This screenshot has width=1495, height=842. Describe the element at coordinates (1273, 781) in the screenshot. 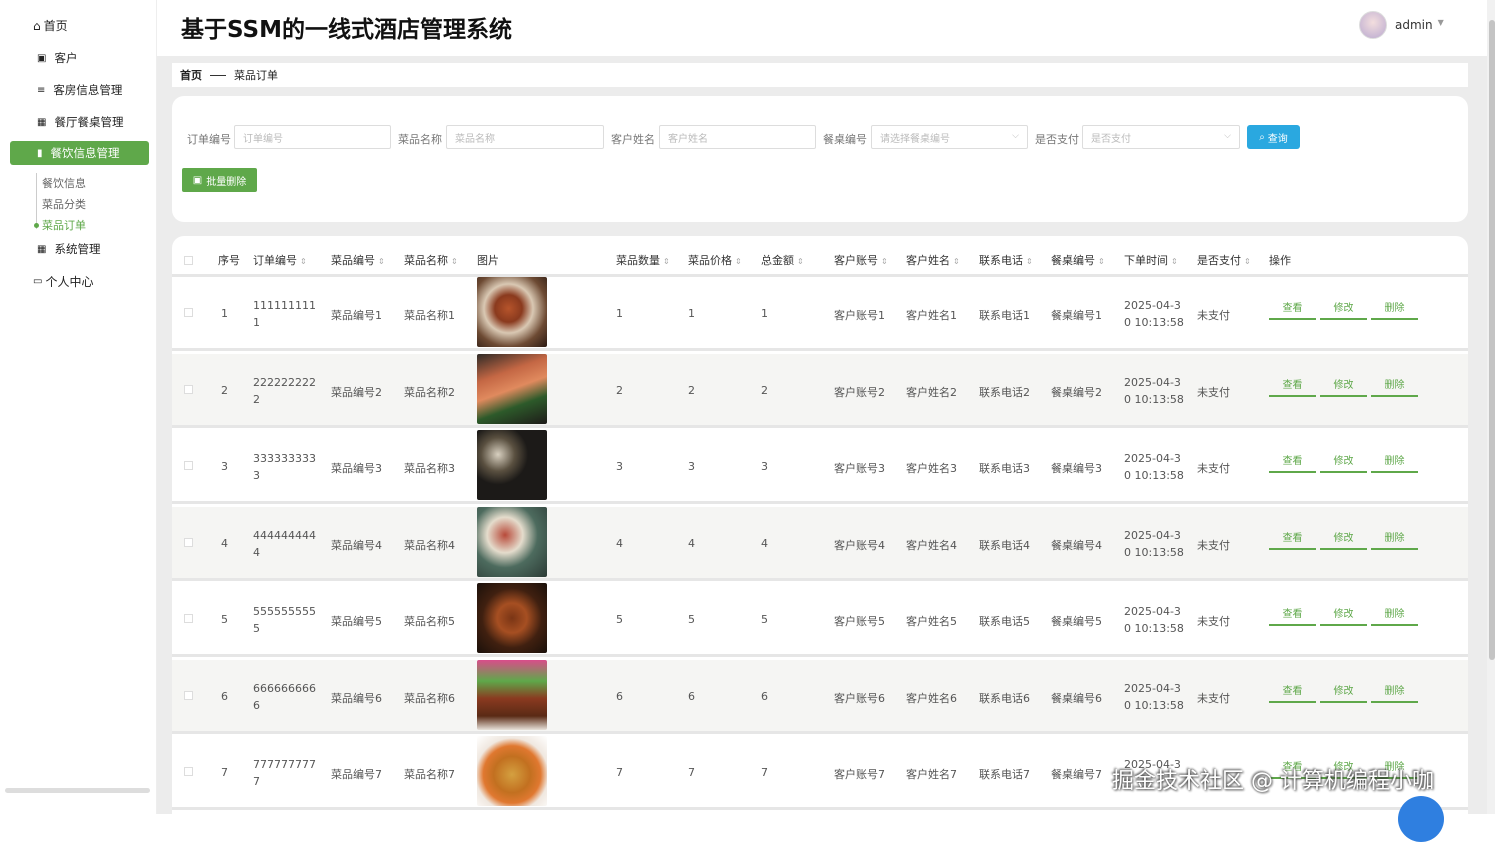

I see `watermark: 掘金技术社区 @ 计算机编程小咖` at that location.